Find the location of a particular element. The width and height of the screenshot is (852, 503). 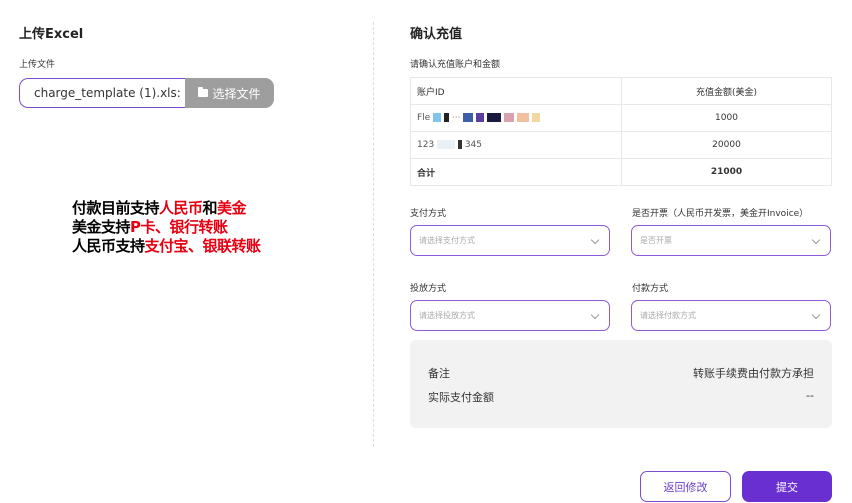

delivery-method-select: 请选择投放方式 is located at coordinates (510, 315).